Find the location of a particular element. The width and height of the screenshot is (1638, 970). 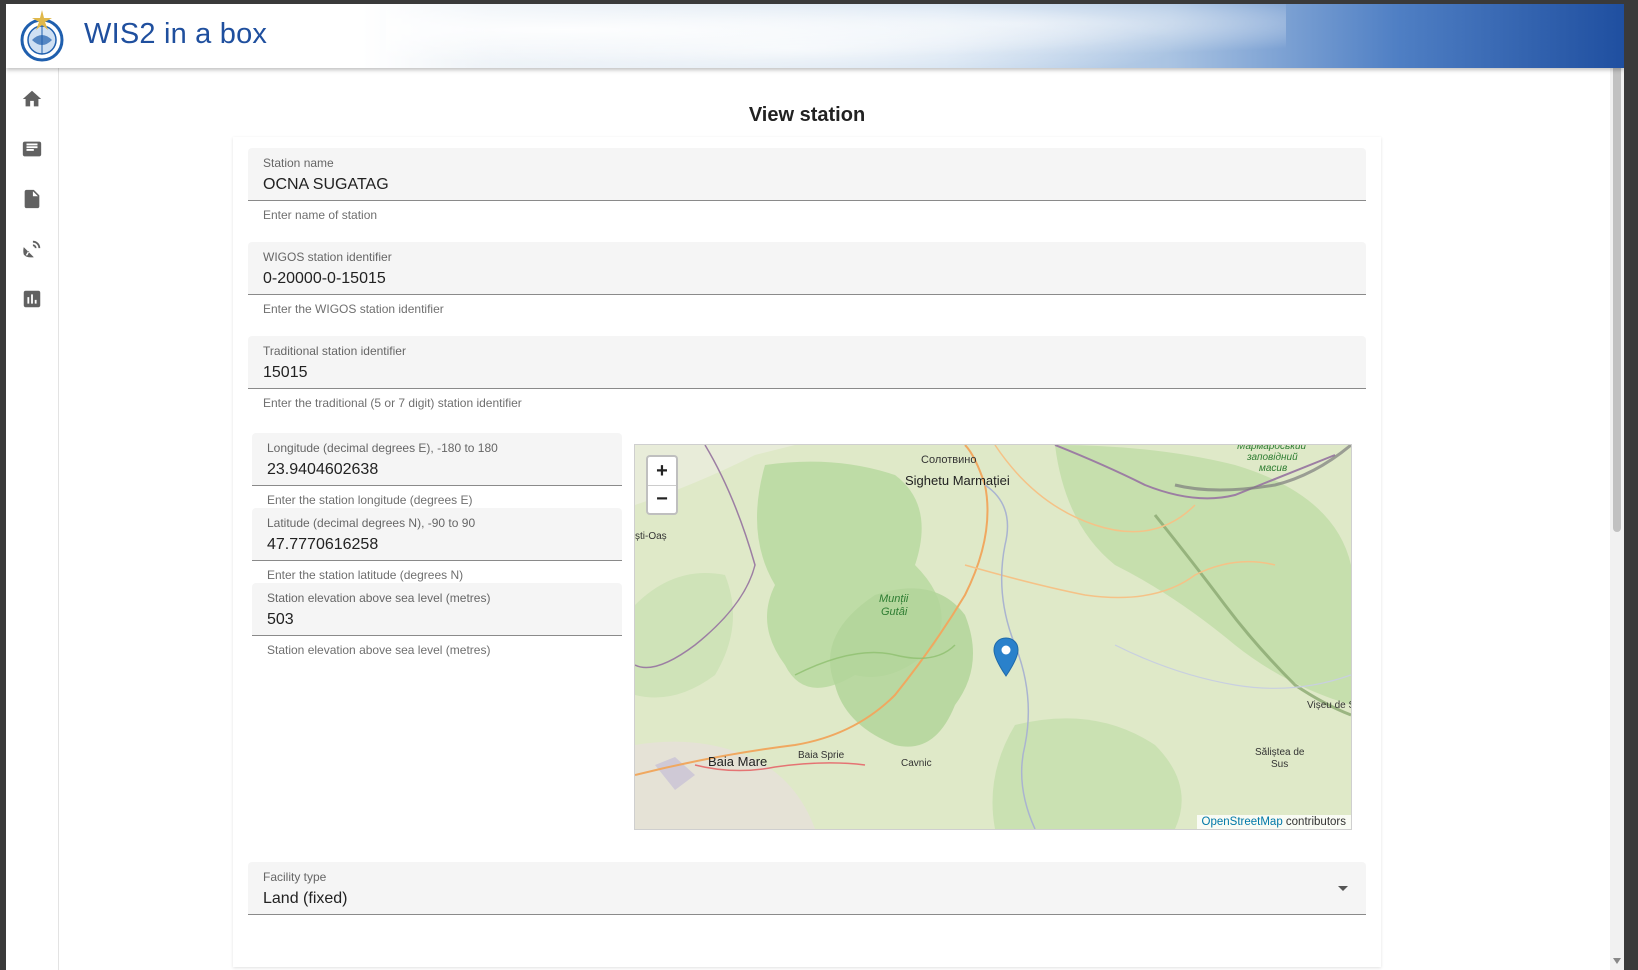

attribution-text: contributors is located at coordinates (1314, 822).